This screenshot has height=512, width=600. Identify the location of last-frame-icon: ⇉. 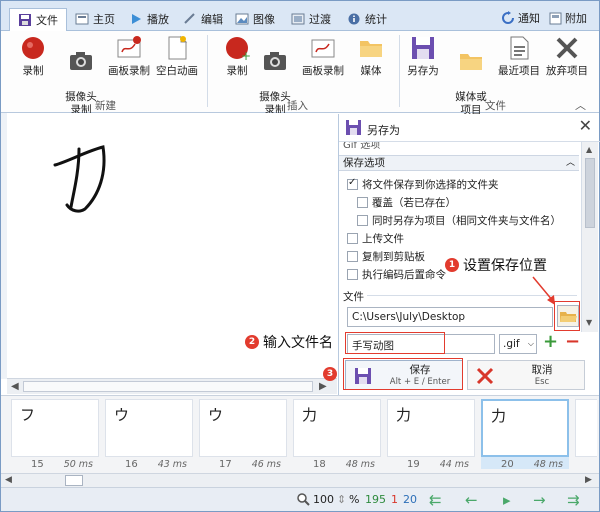
(573, 500).